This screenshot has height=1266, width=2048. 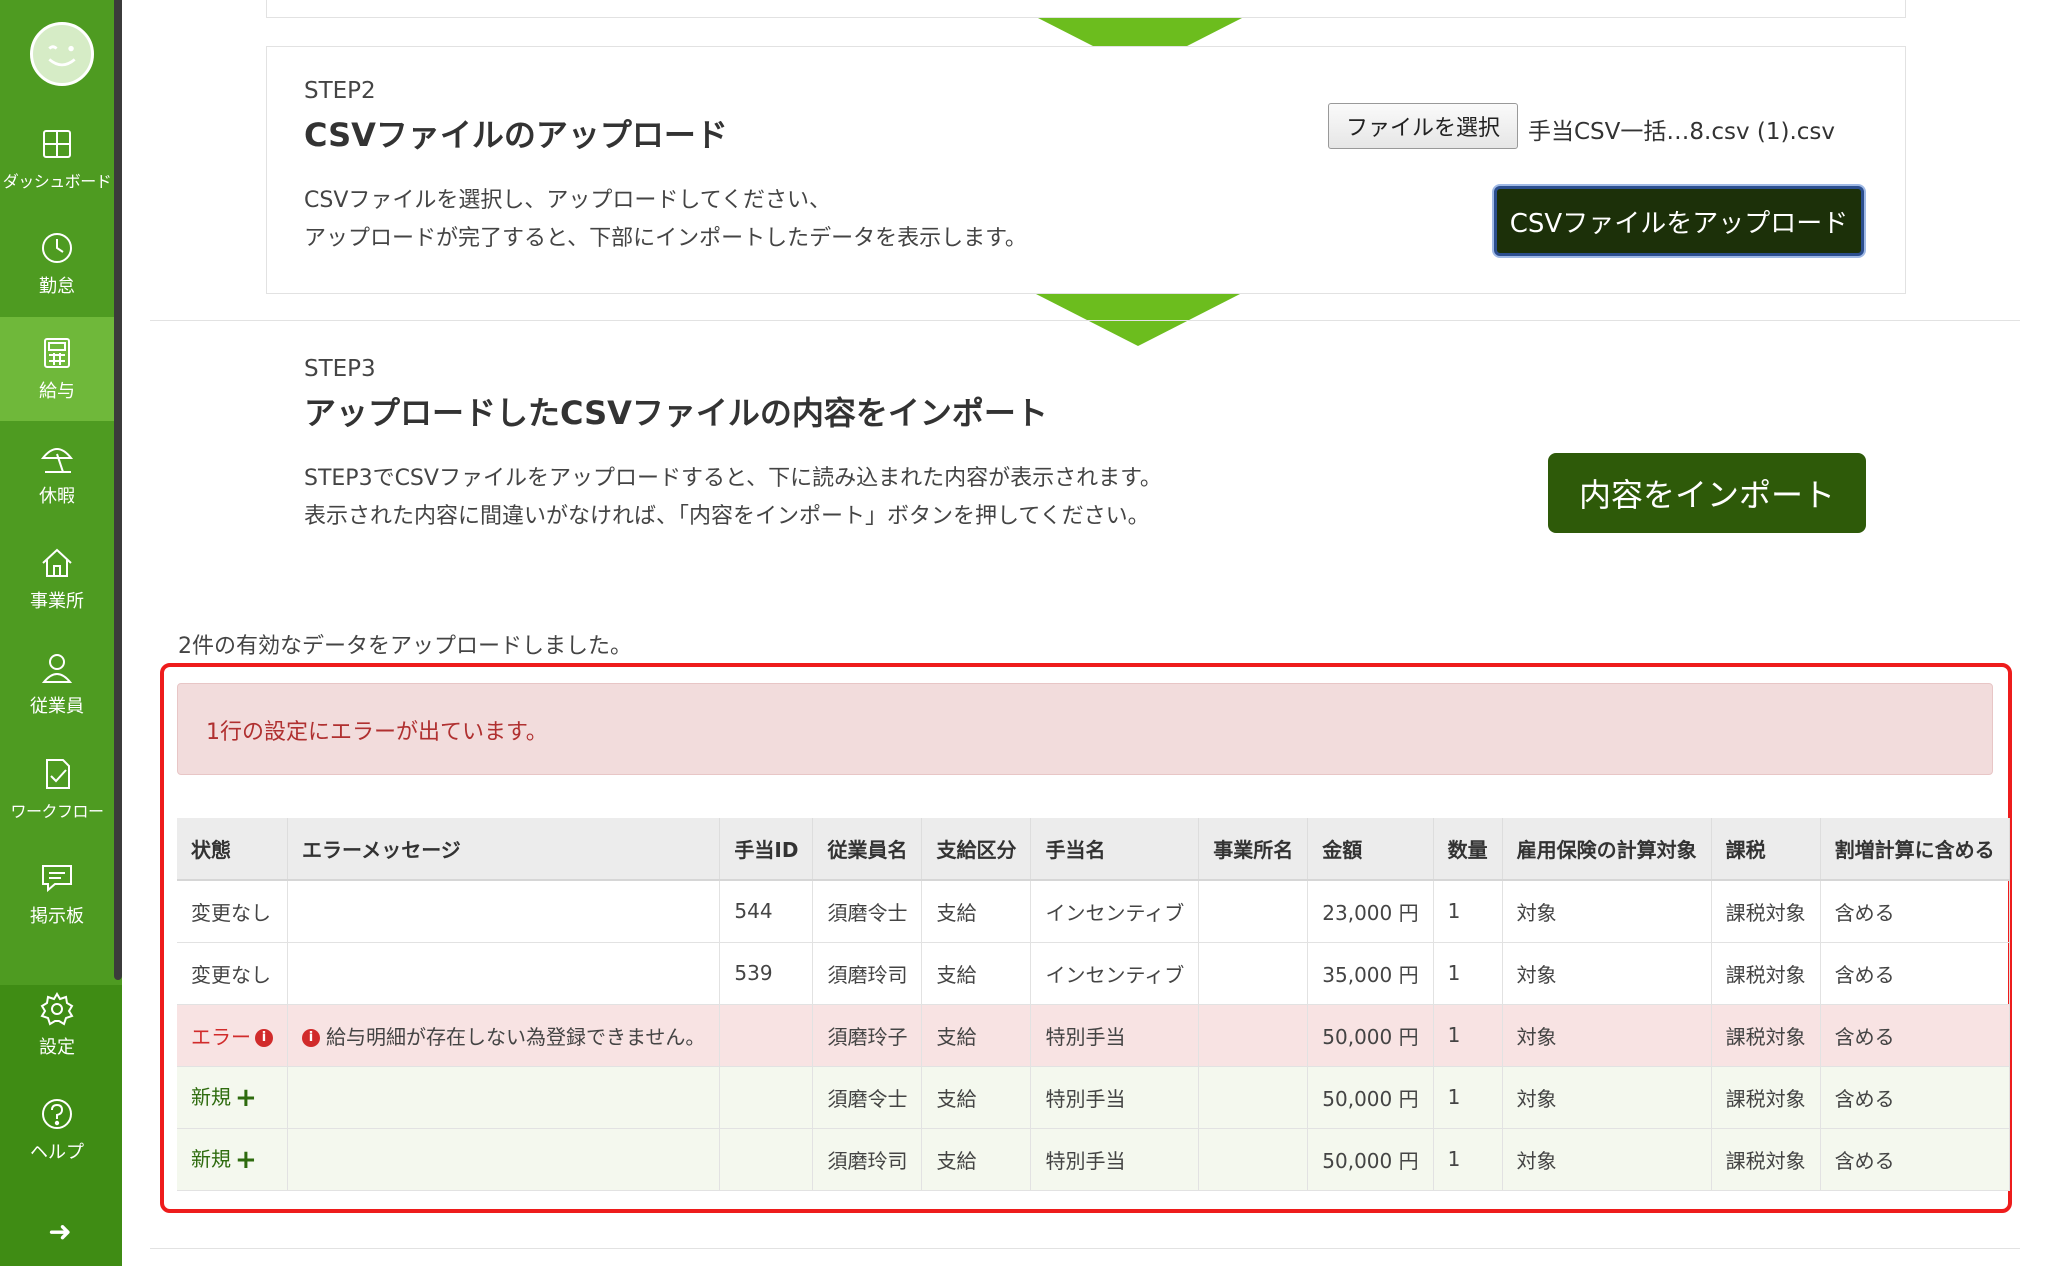 I want to click on step3-desc-line2: 表示された内容に間違いがなければ、「内容をインポート」ボタンを押してください。, so click(x=727, y=516).